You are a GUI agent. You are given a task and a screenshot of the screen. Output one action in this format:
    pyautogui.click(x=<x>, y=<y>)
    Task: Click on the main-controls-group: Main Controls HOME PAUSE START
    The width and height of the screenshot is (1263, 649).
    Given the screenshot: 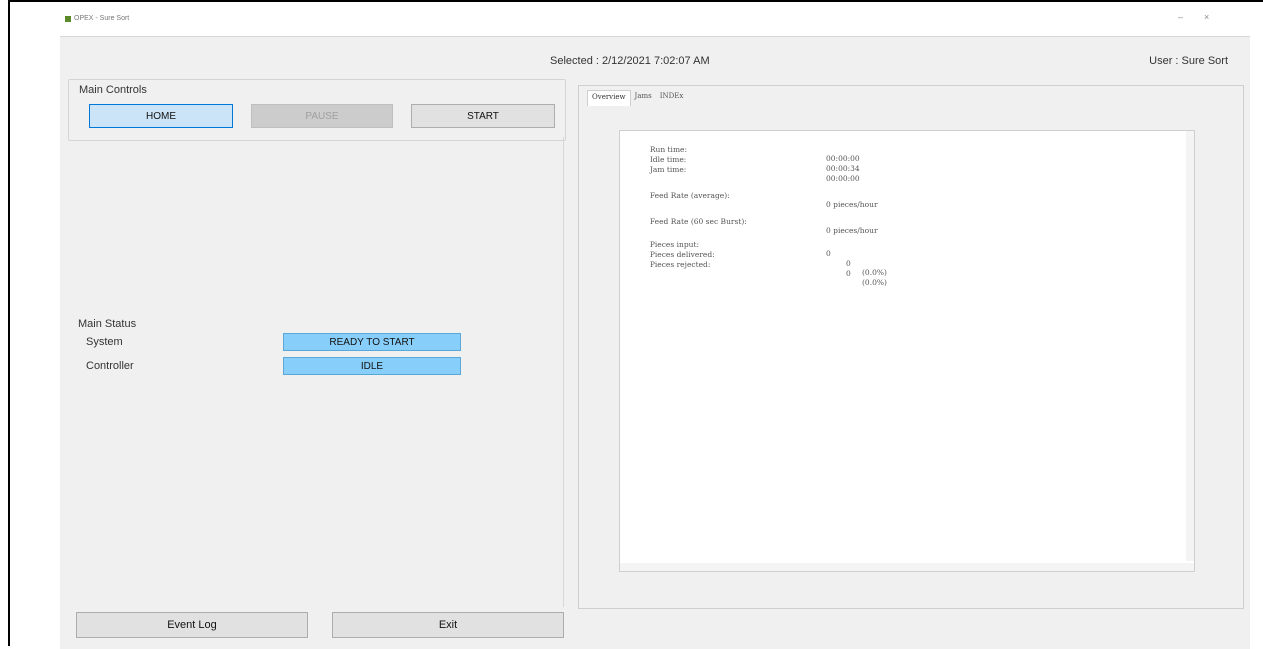 What is the action you would take?
    pyautogui.click(x=317, y=110)
    